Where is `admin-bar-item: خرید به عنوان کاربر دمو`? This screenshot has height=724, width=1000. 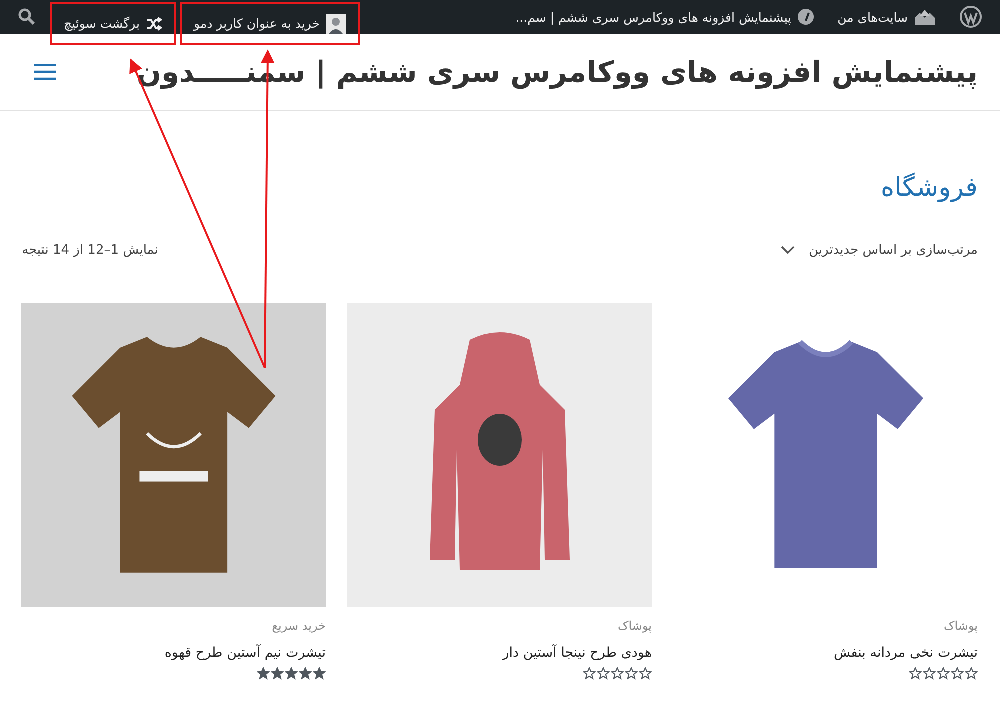 admin-bar-item: خرید به عنوان کاربر دمو is located at coordinates (270, 23).